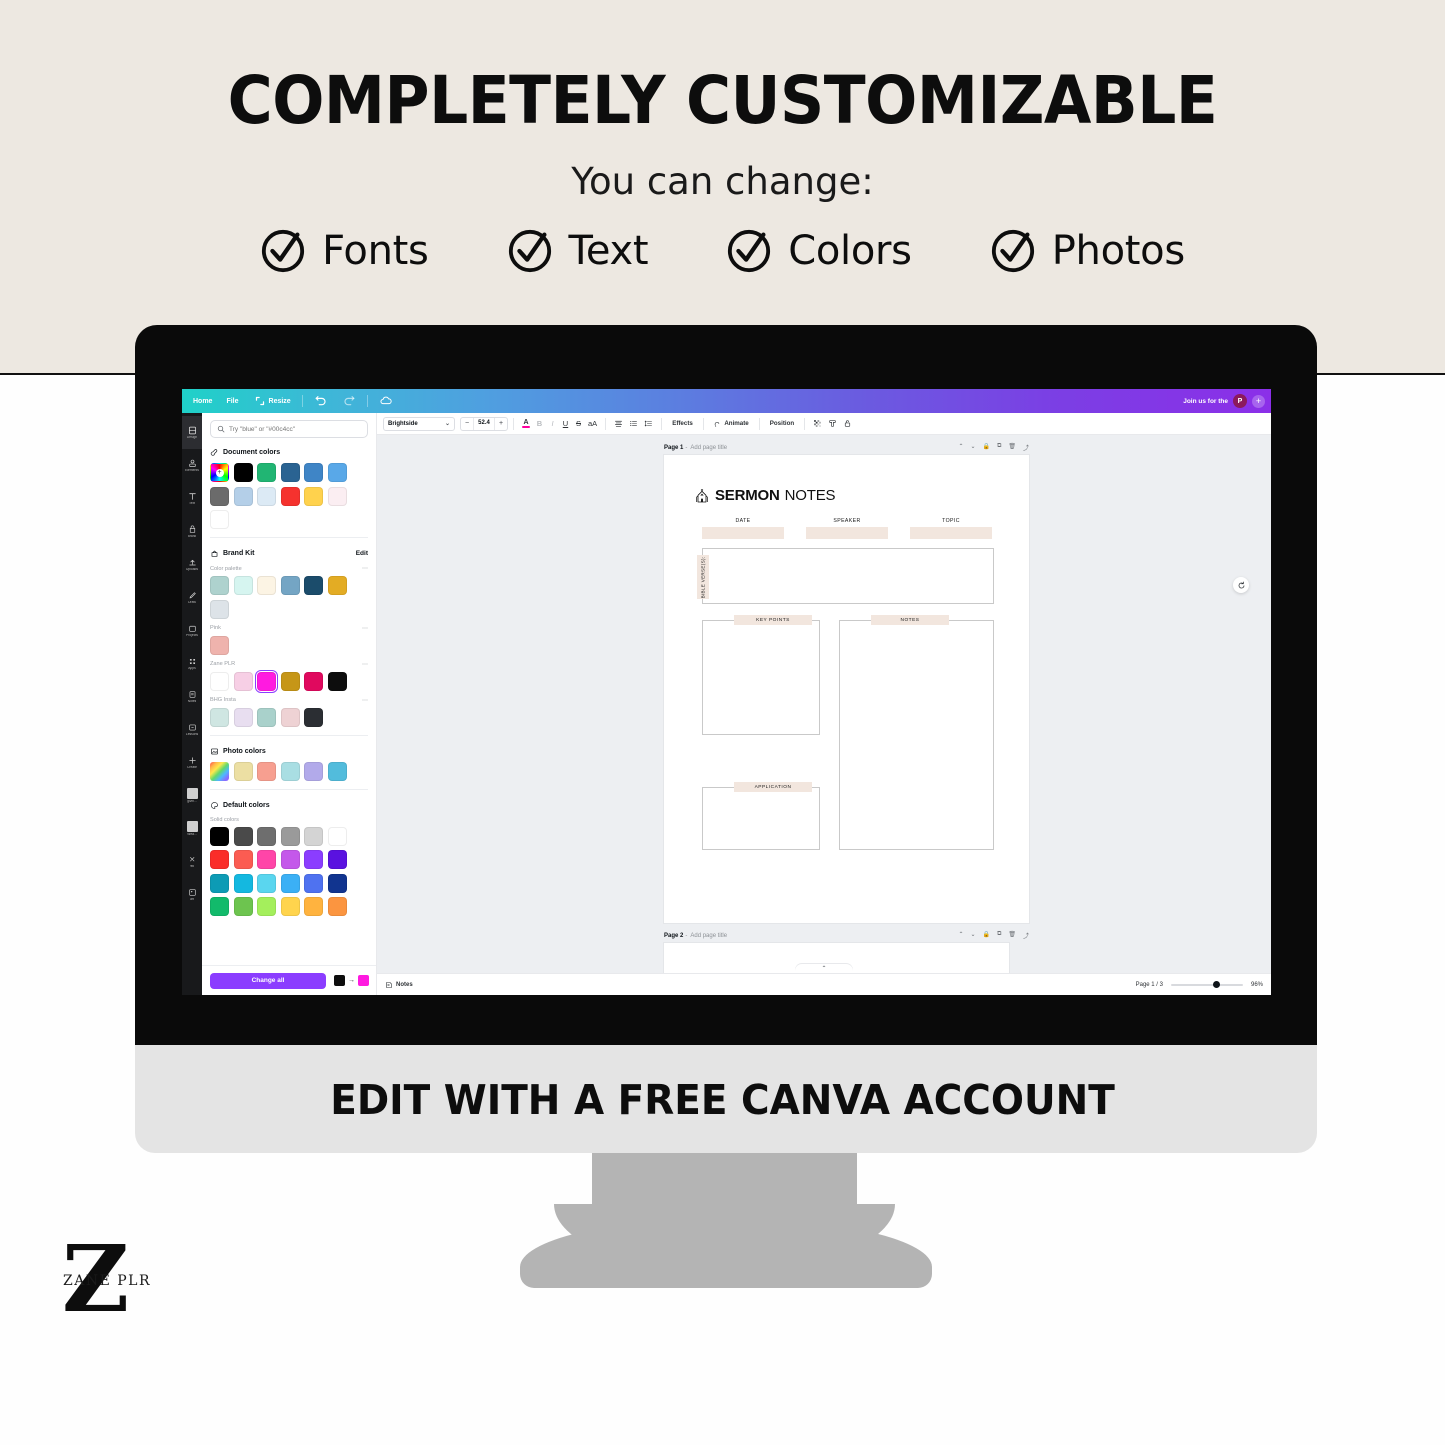 Image resolution: width=1445 pixels, height=1445 pixels. What do you see at coordinates (1206, 984) in the screenshot?
I see `zoom-slider` at bounding box center [1206, 984].